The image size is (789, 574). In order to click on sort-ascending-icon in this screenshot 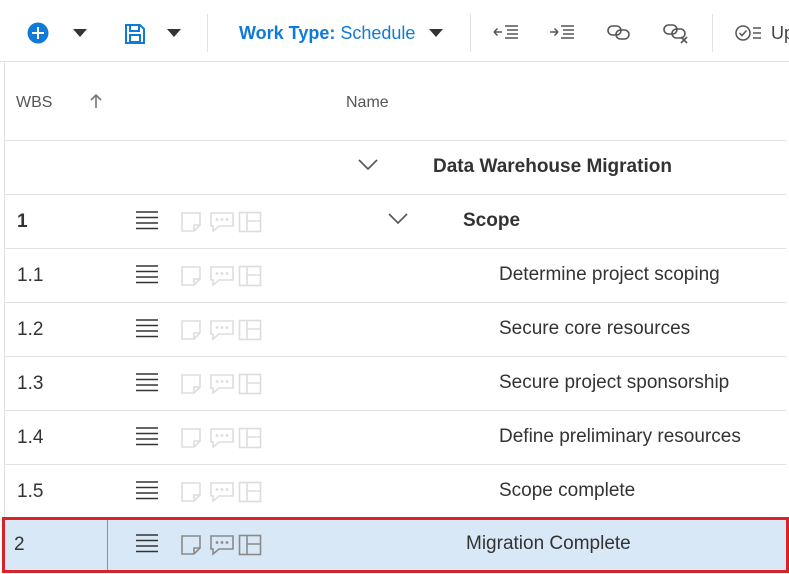, I will do `click(96, 101)`.